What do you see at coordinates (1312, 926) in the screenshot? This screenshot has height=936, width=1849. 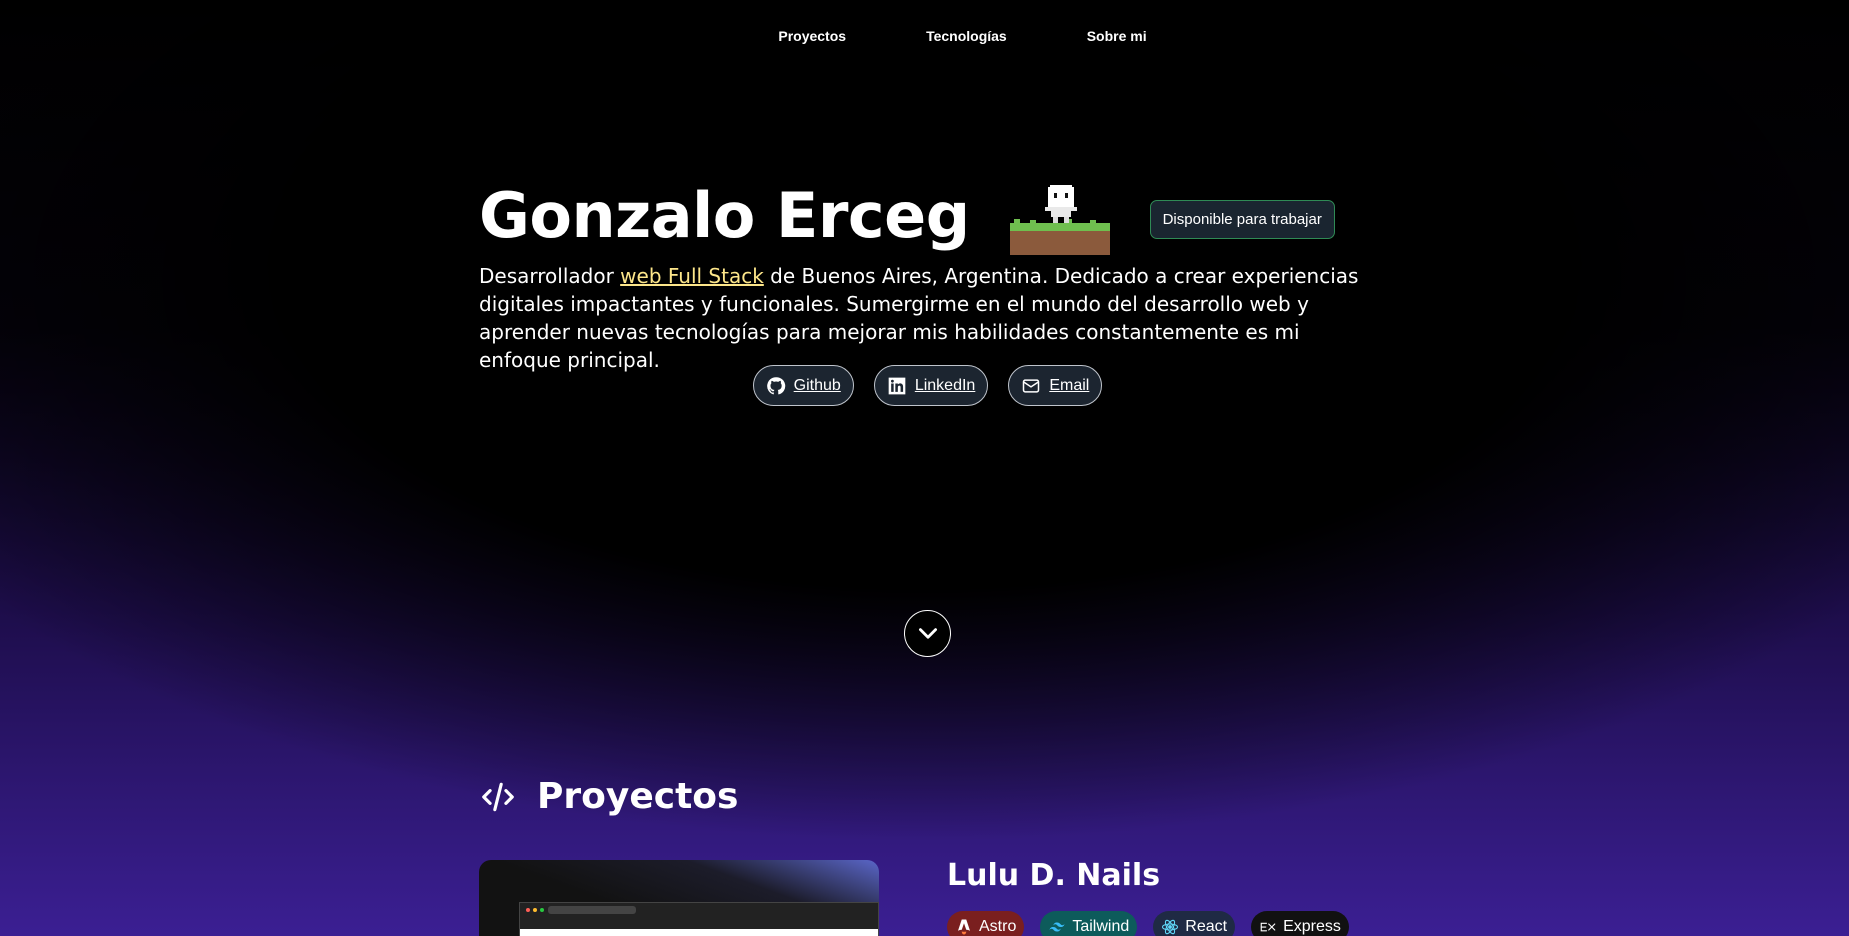 I see `tag-express-label: Express` at bounding box center [1312, 926].